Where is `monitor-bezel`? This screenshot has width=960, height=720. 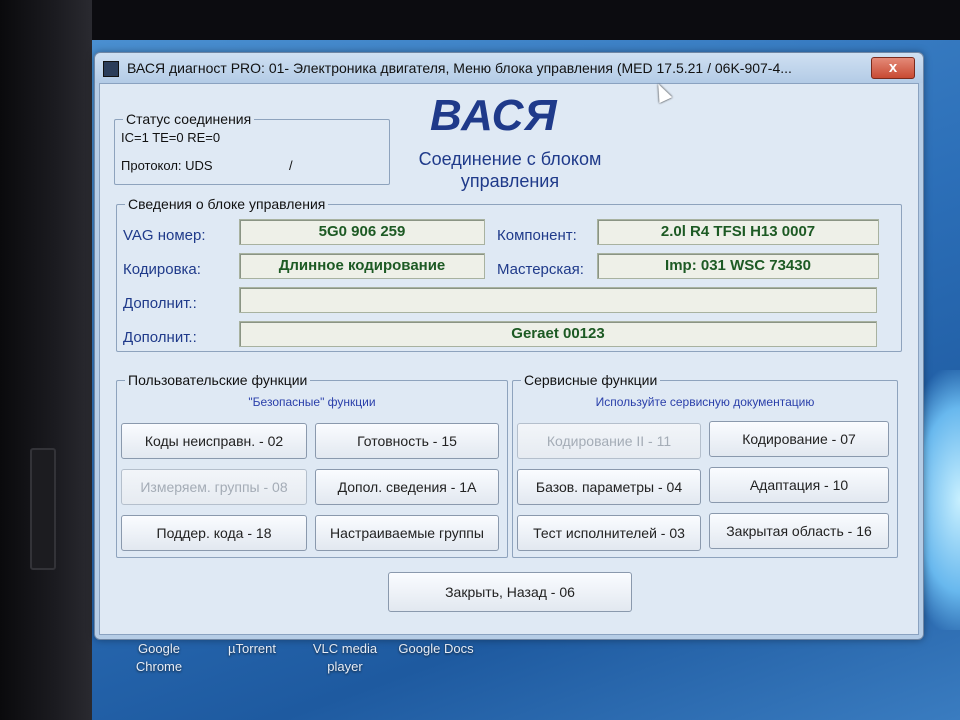 monitor-bezel is located at coordinates (46, 360).